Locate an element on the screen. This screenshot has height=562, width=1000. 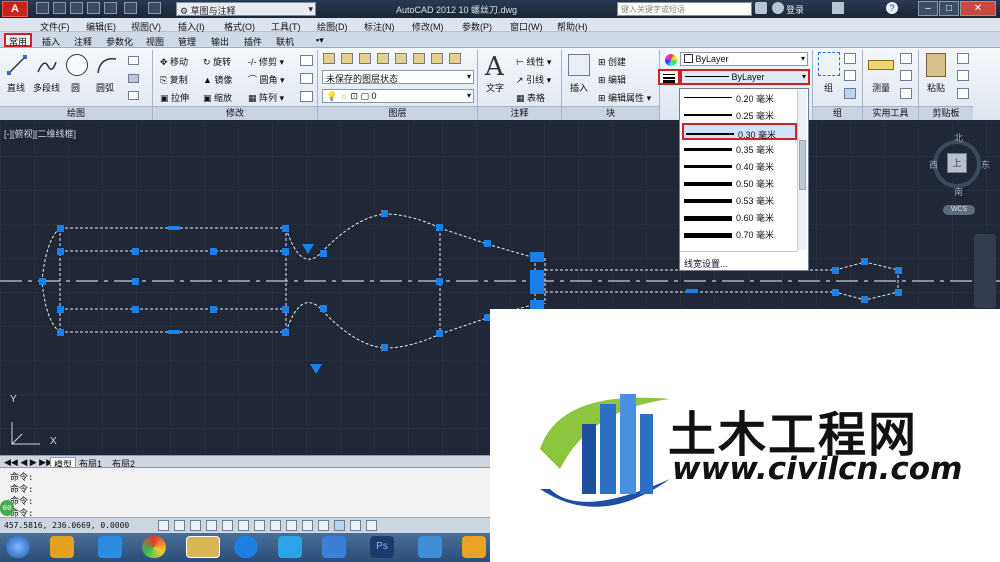
workspace-select: ⚙ 草图与注释 ▾ is located at coordinates (246, 9).